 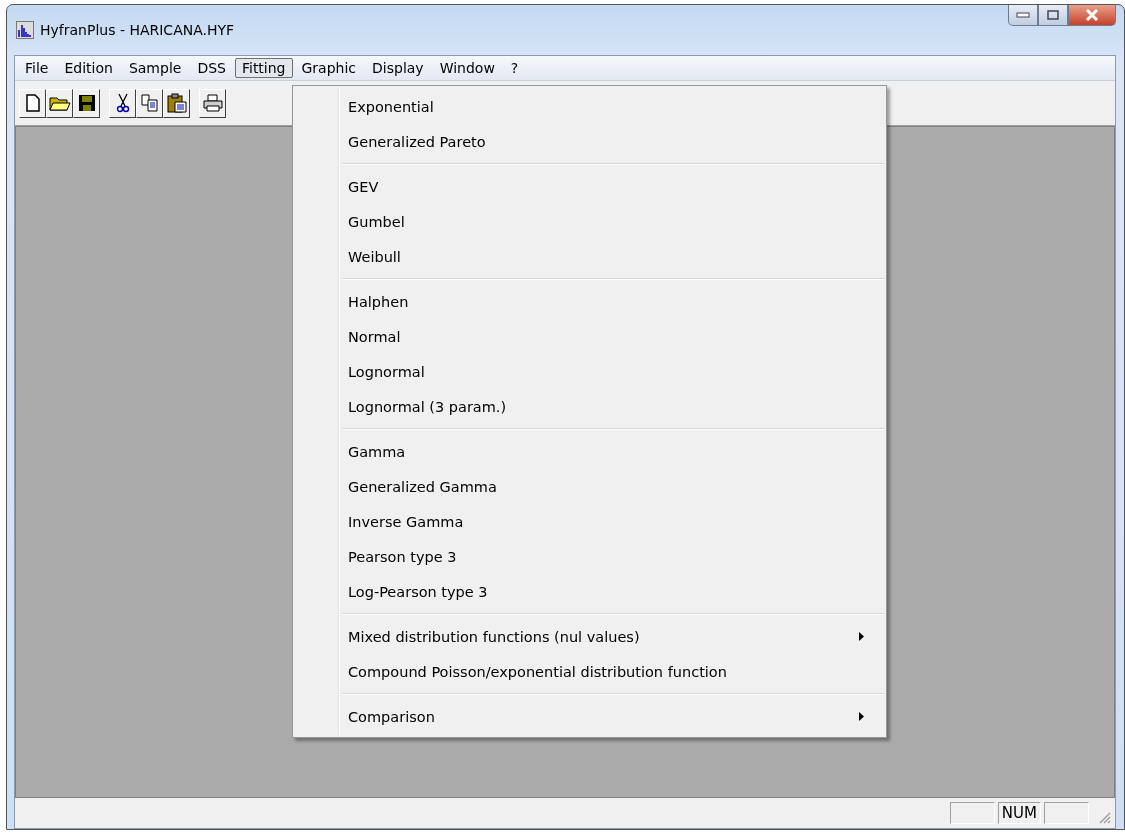 What do you see at coordinates (25, 30) in the screenshot?
I see `app-icon` at bounding box center [25, 30].